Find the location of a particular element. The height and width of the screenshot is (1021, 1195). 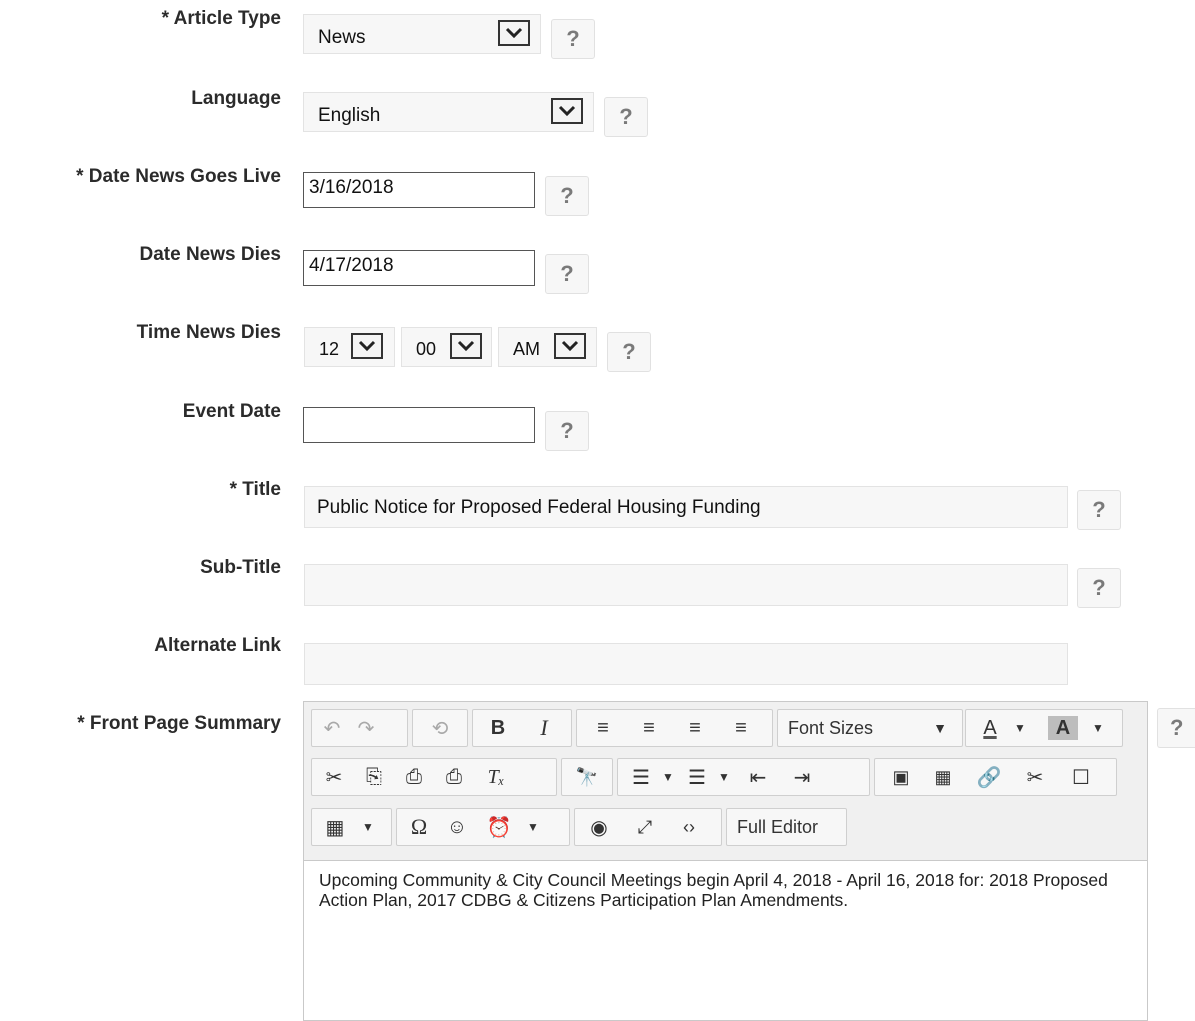

language-value: English is located at coordinates (349, 115).